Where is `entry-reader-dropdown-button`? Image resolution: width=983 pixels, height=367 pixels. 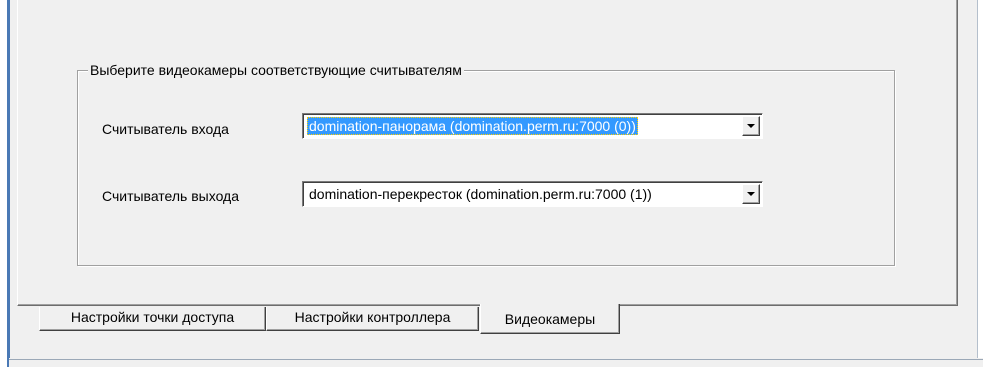
entry-reader-dropdown-button is located at coordinates (751, 126).